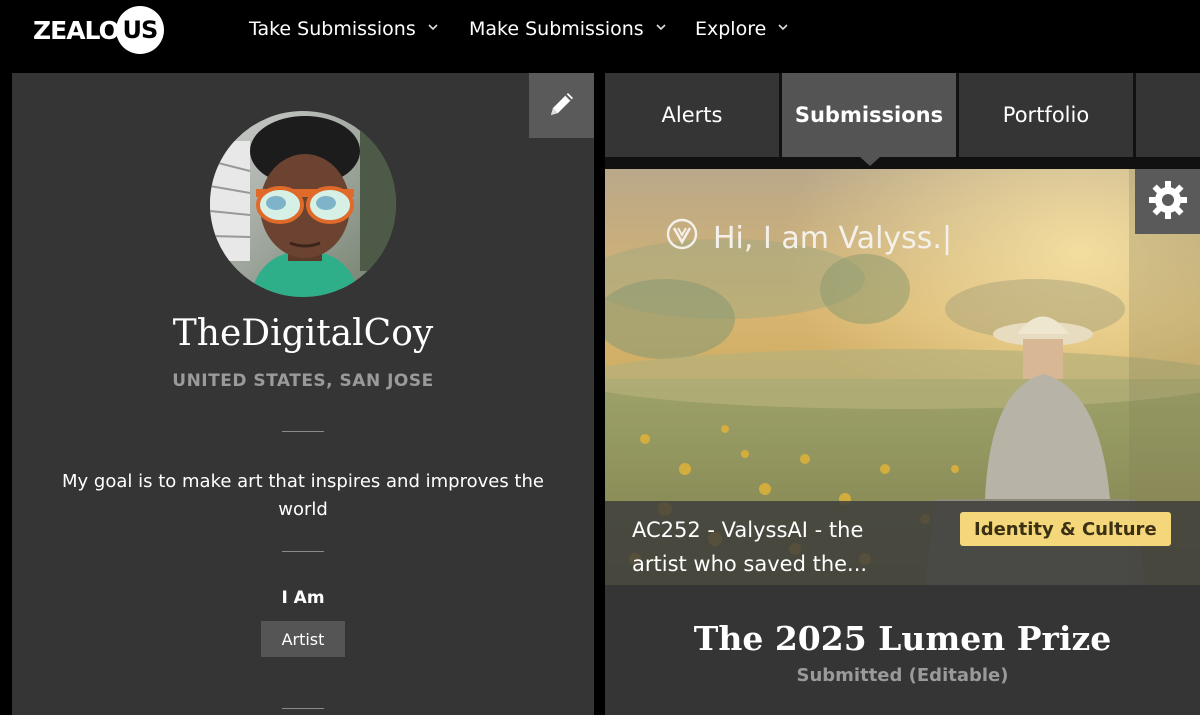 The height and width of the screenshot is (715, 1200). I want to click on prize-title: The 2025 Lumen Prize, so click(902, 638).